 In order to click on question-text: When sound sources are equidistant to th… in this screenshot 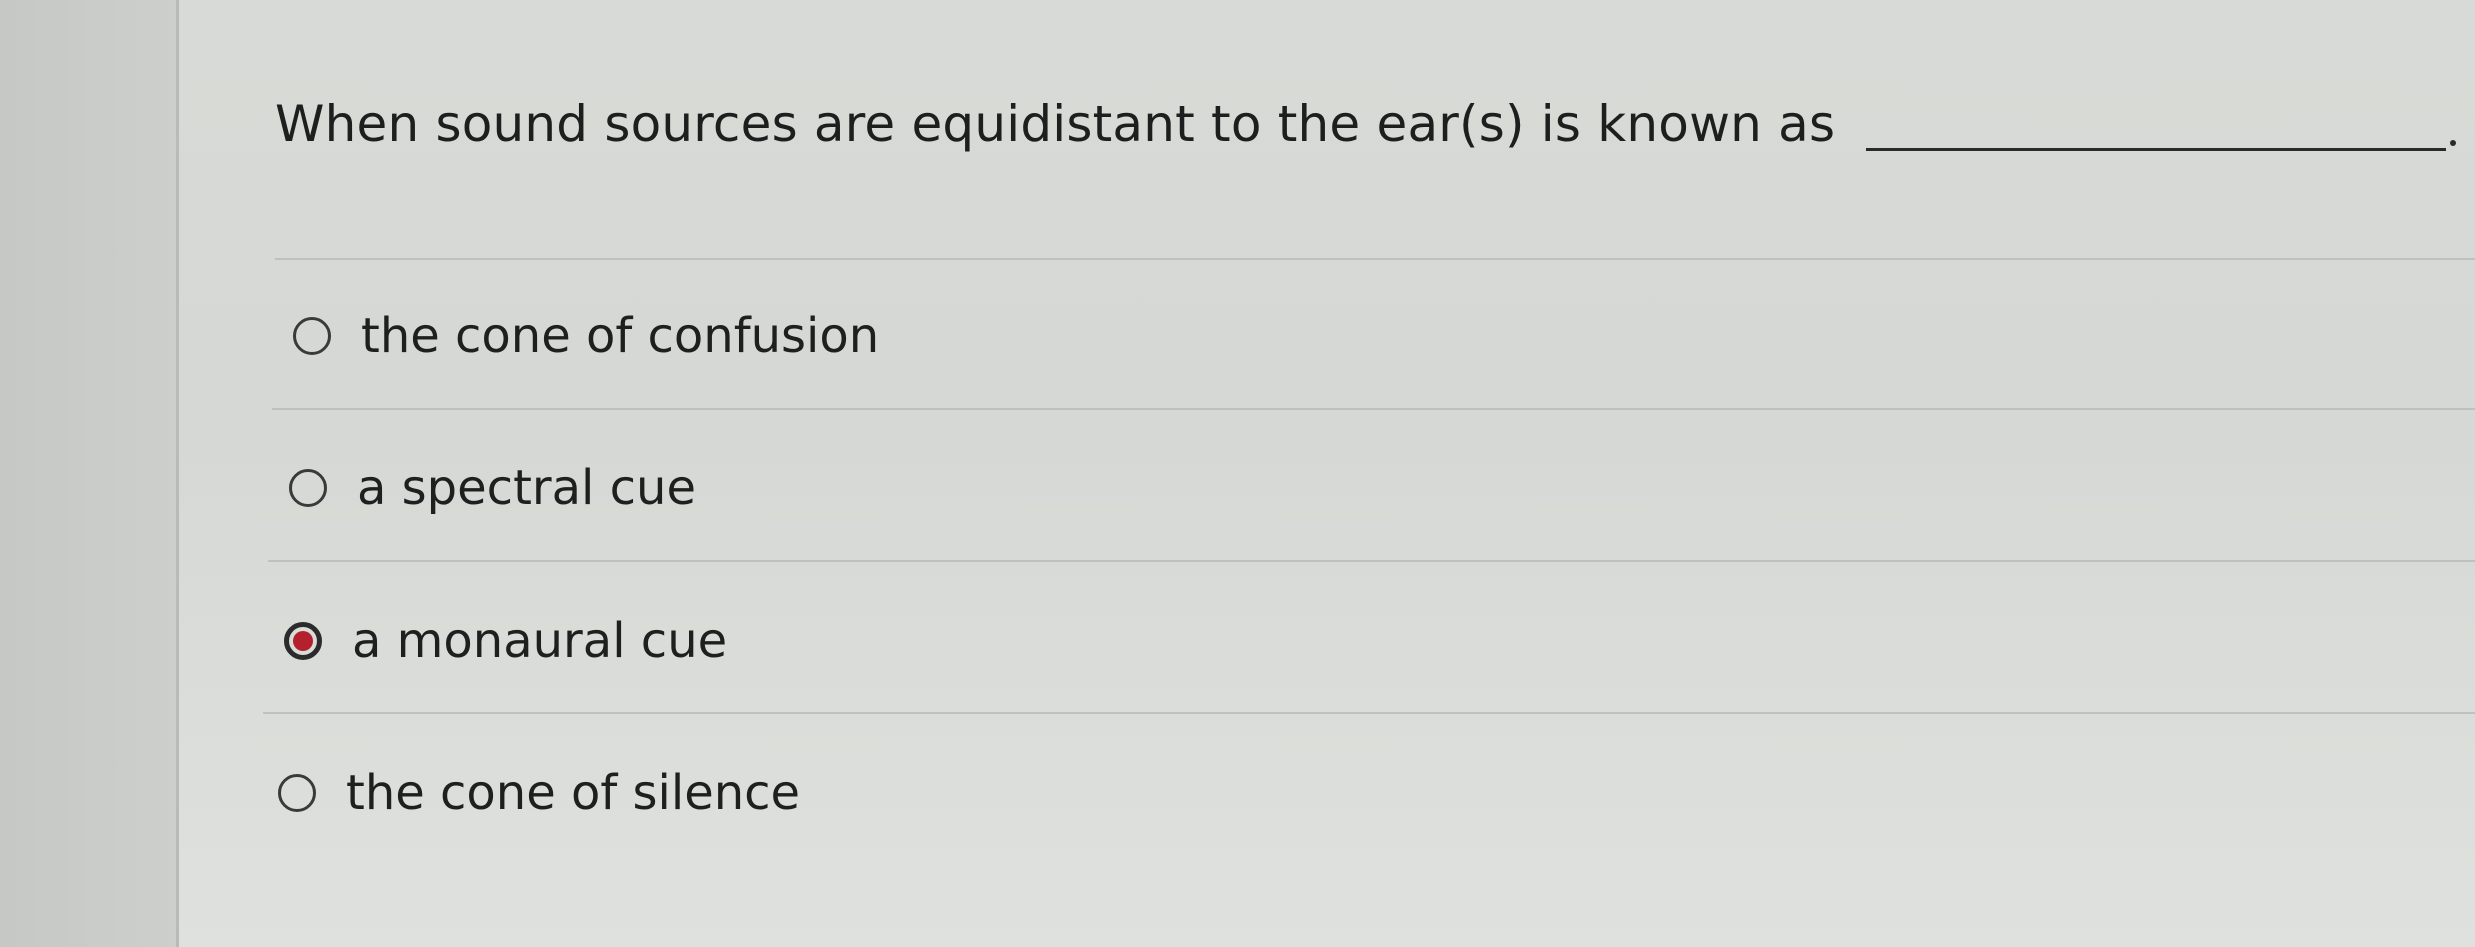, I will do `click(1055, 124)`.